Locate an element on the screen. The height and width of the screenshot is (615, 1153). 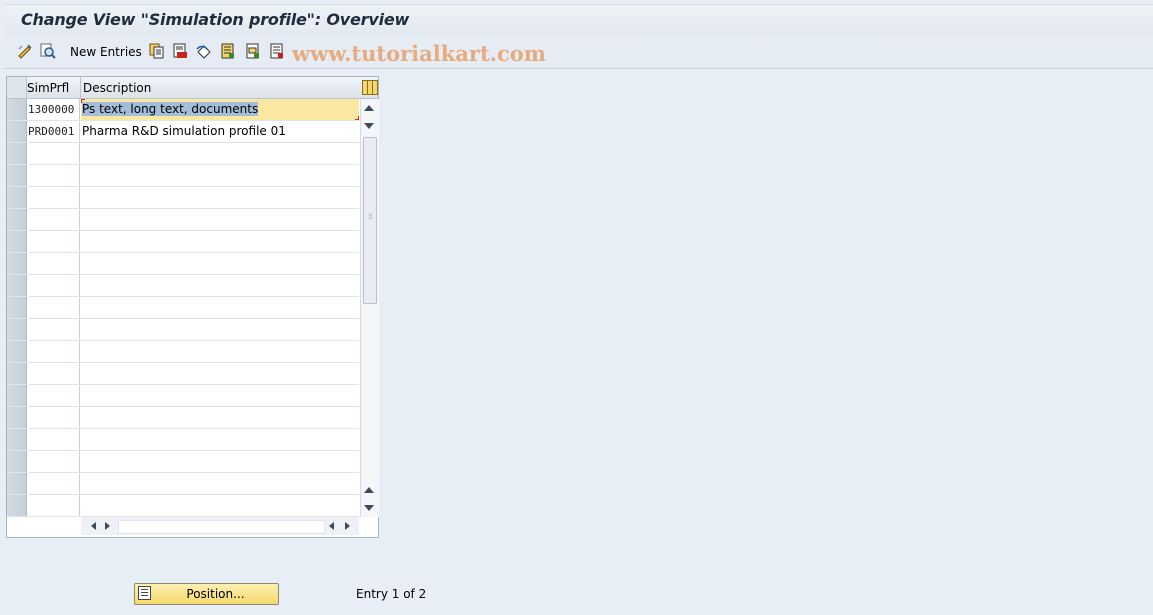
scroll-page-down-icon is located at coordinates (369, 508).